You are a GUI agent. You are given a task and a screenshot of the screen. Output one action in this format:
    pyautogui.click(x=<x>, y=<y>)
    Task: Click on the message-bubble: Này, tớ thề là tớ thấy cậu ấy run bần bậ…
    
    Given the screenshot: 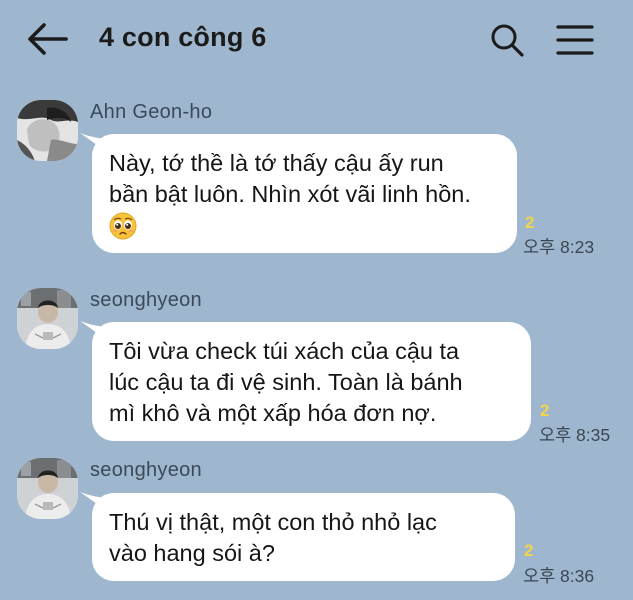 What is the action you would take?
    pyautogui.click(x=304, y=193)
    